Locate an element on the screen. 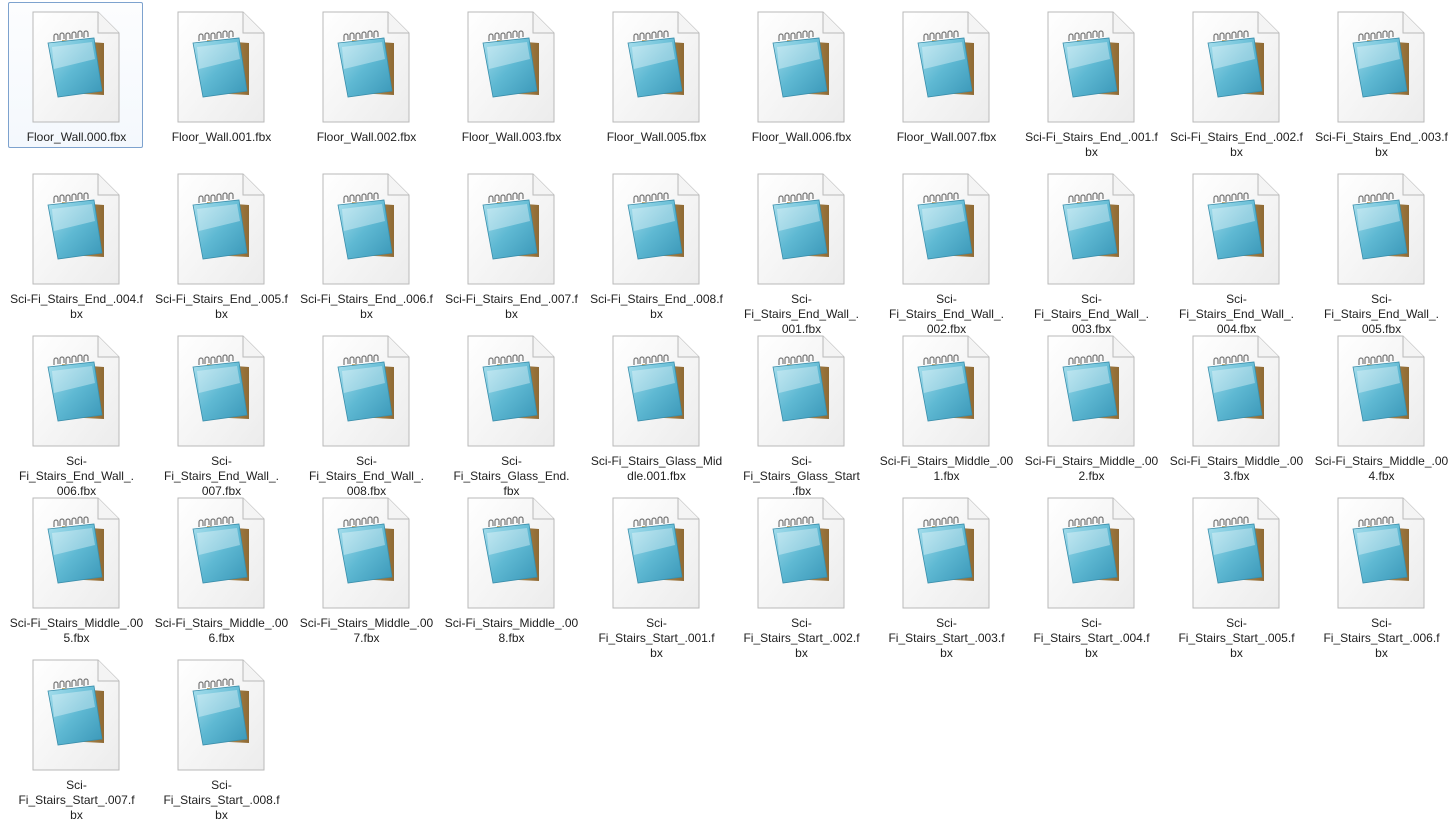  file-name: Sci-Fi_Stairs_End_.008.f bx is located at coordinates (656, 306).